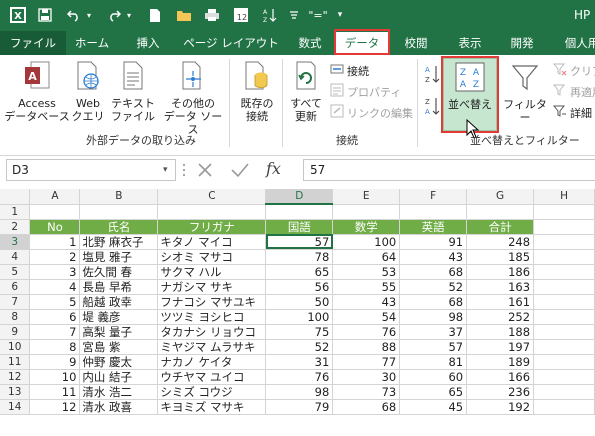  Describe the element at coordinates (15, 392) in the screenshot. I see `row-header: 13` at that location.